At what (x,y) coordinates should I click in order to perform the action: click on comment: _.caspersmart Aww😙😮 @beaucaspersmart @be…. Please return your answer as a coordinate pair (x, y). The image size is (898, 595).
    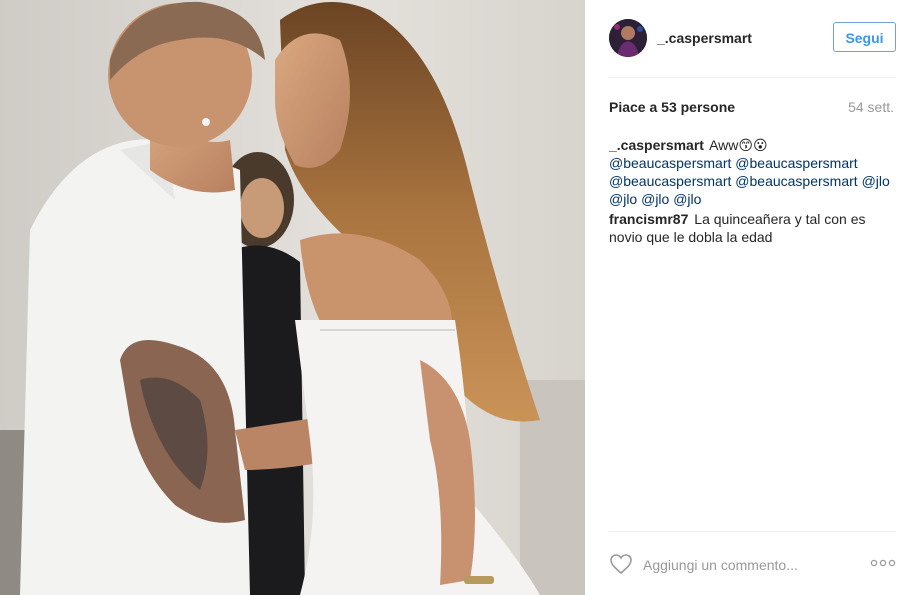
    Looking at the image, I should click on (751, 172).